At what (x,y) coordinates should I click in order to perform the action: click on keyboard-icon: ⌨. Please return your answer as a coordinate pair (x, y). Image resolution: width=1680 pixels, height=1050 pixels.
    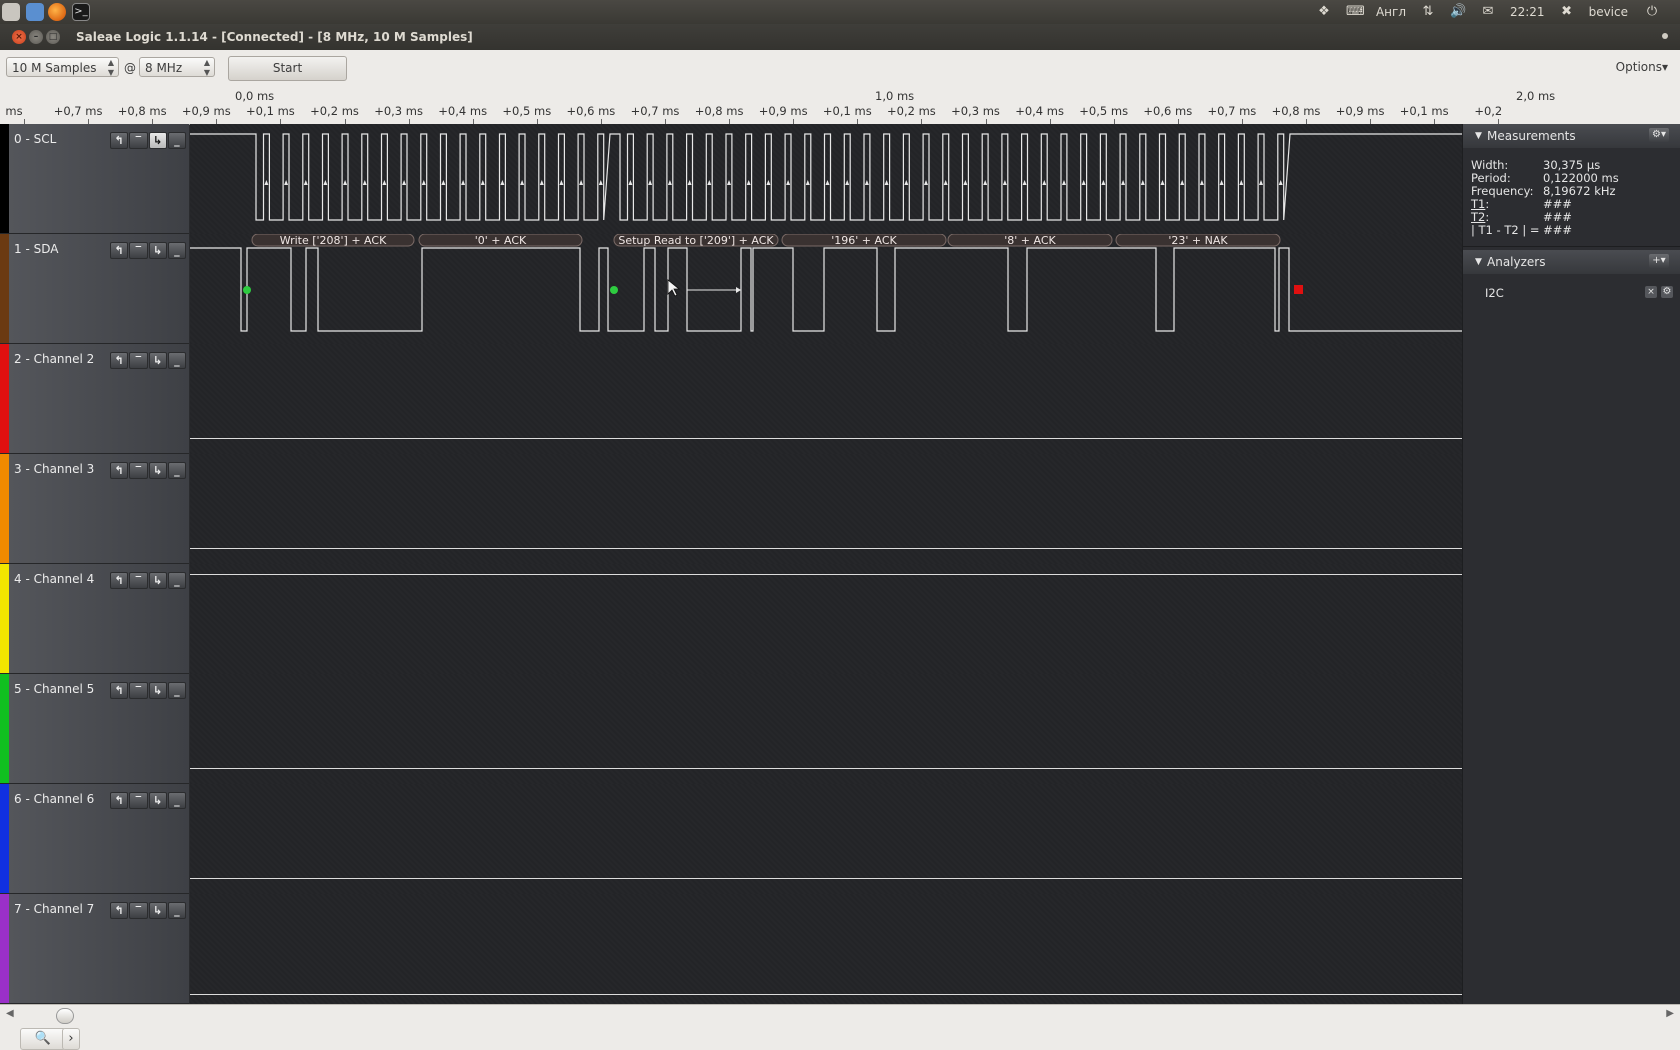
    Looking at the image, I should click on (1355, 12).